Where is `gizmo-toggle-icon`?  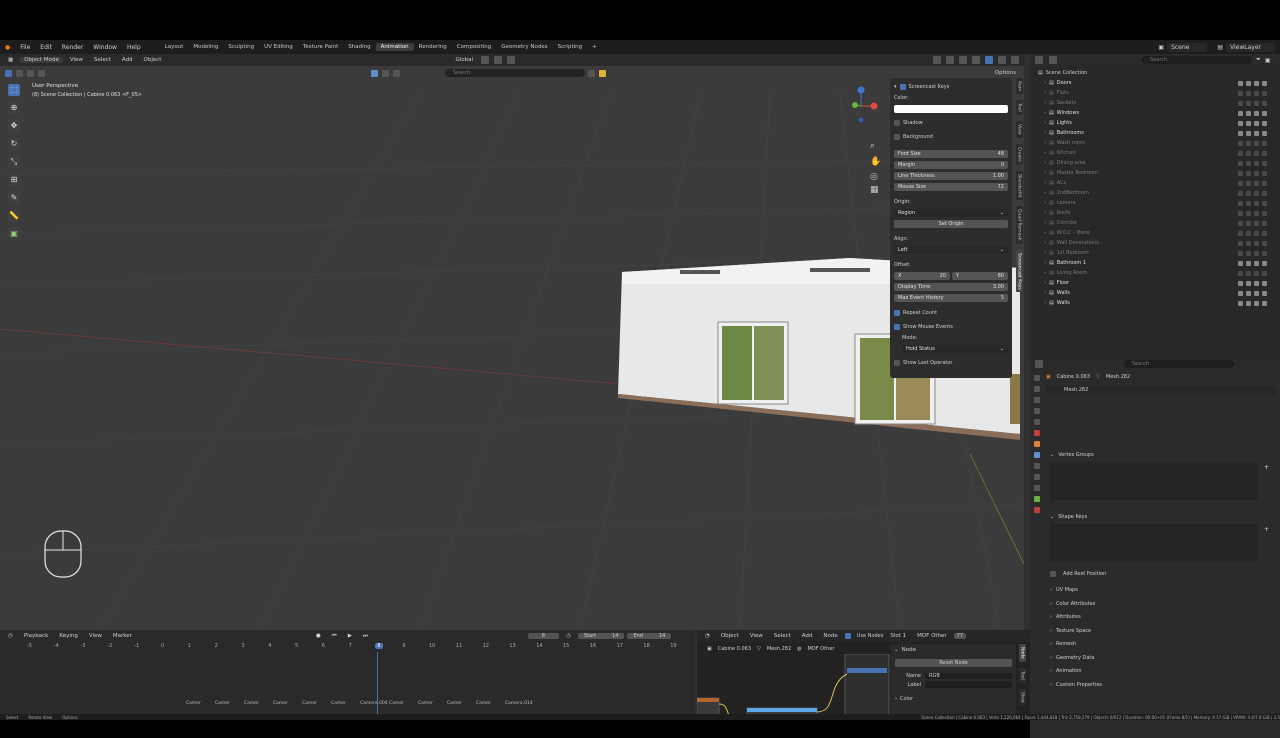
gizmo-toggle-icon is located at coordinates (937, 60).